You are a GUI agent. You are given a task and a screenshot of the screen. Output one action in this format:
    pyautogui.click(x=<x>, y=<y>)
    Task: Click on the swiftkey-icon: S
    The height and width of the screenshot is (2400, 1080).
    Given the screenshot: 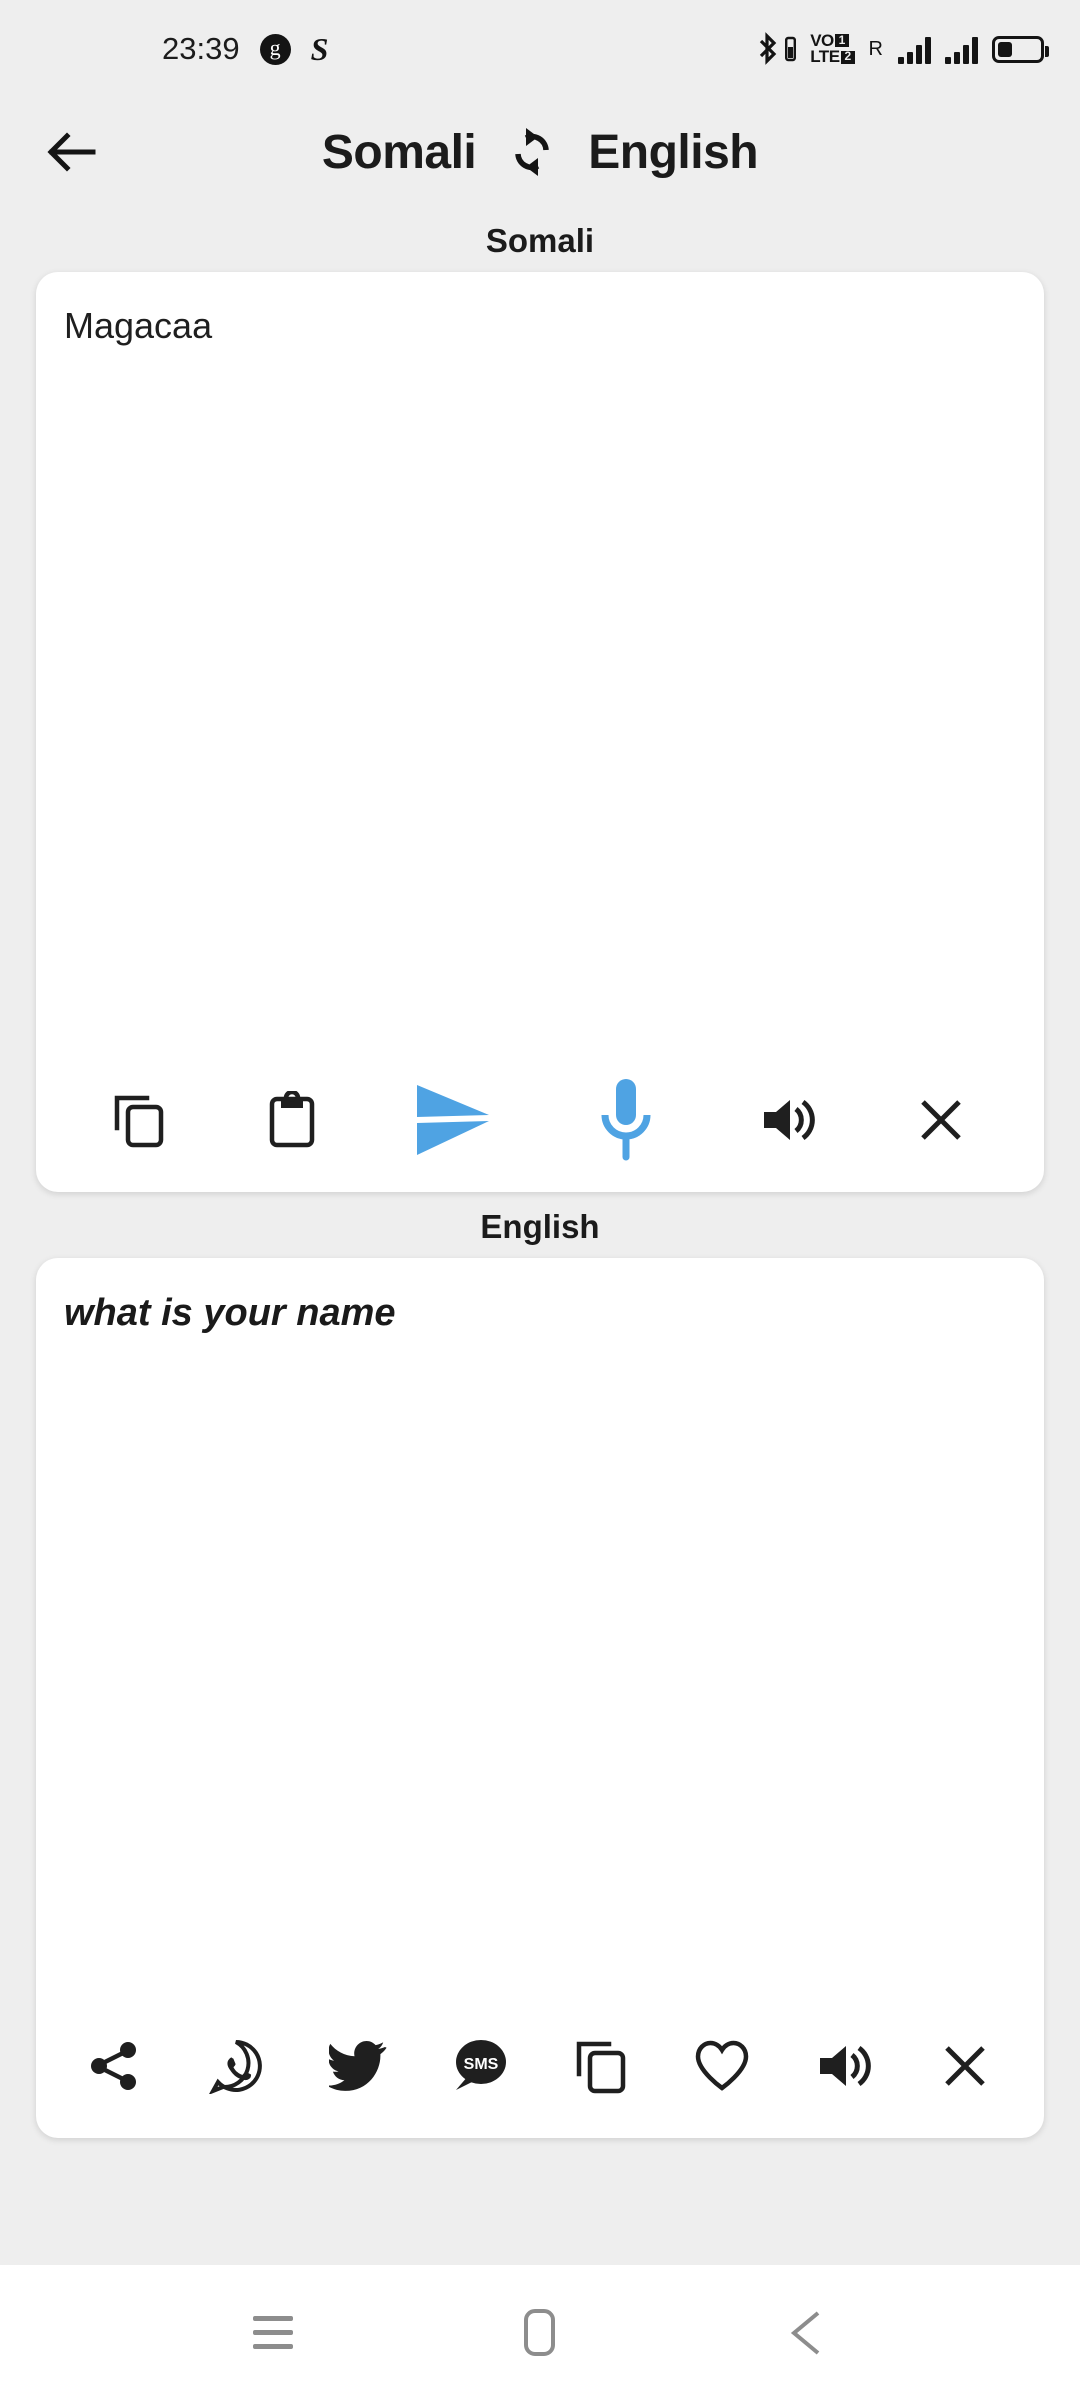 What is the action you would take?
    pyautogui.click(x=319, y=49)
    